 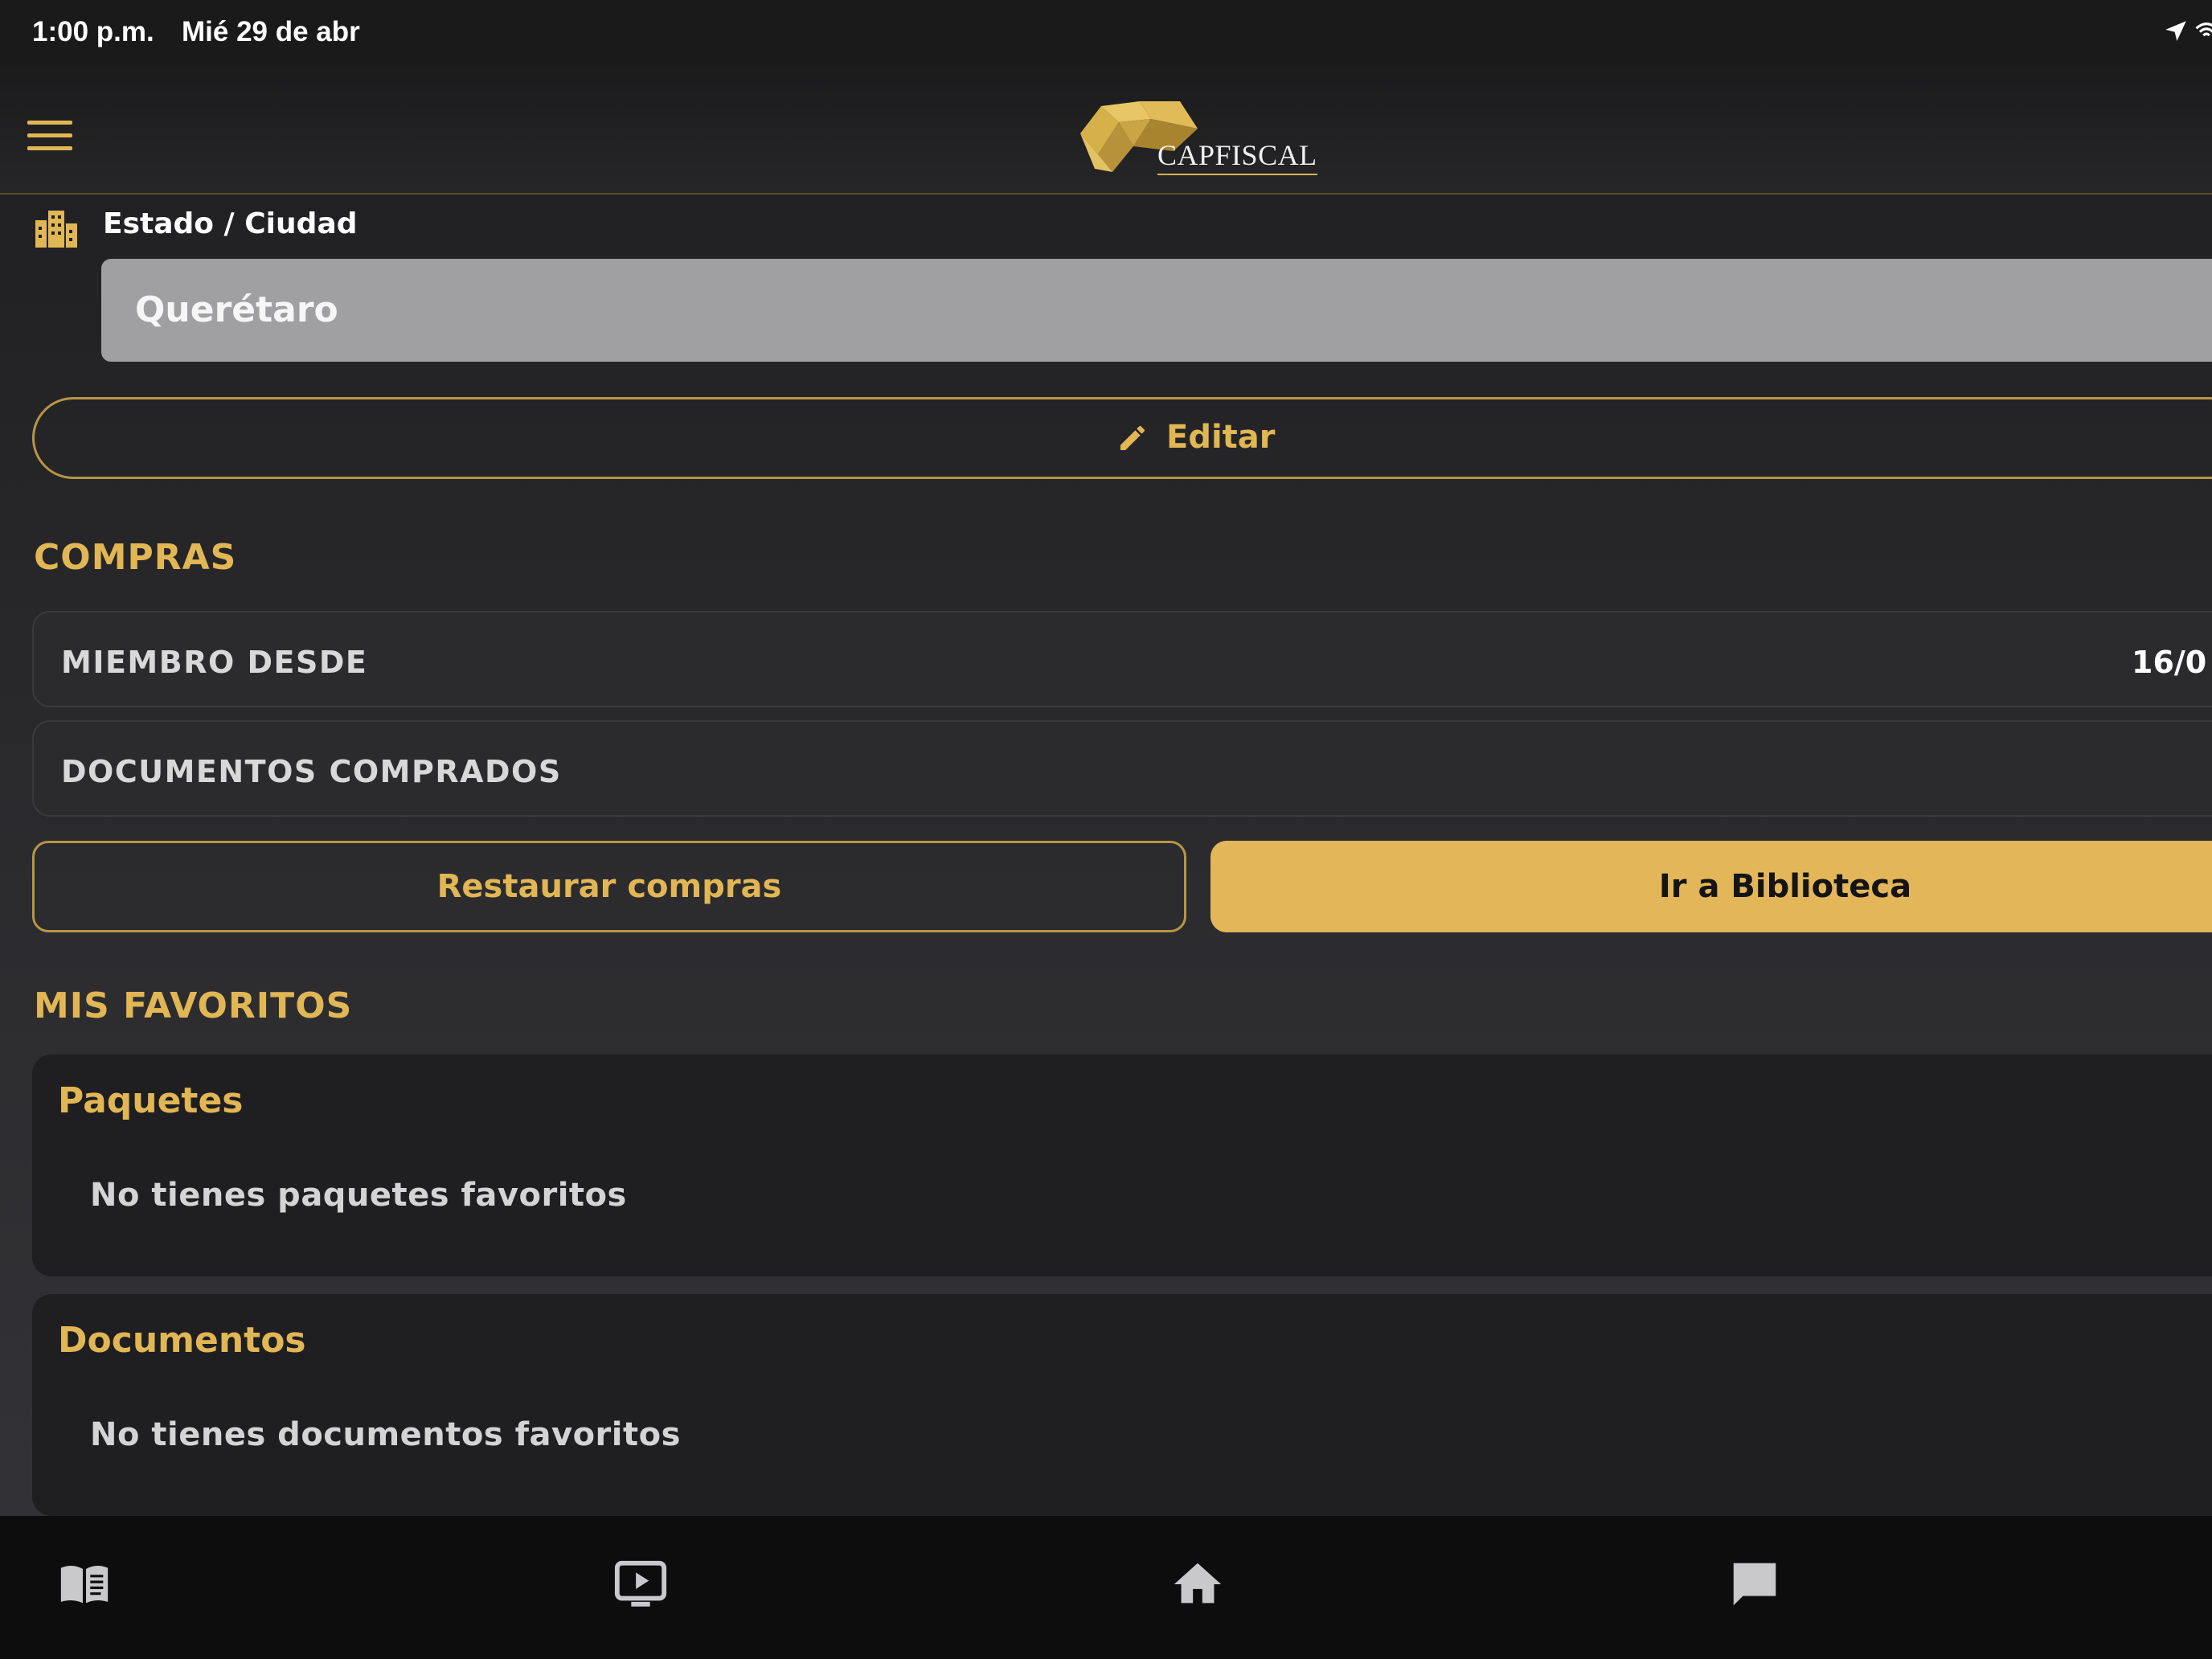 I want to click on member-since-value: 16/0, so click(x=2169, y=662).